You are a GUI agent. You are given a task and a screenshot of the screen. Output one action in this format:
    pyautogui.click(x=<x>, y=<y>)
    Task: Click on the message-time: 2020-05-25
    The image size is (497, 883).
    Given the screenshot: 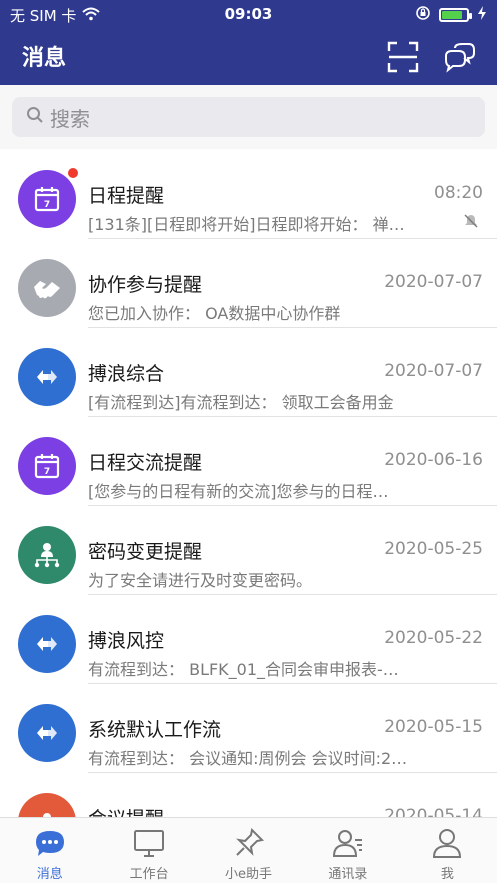 What is the action you would take?
    pyautogui.click(x=433, y=549)
    